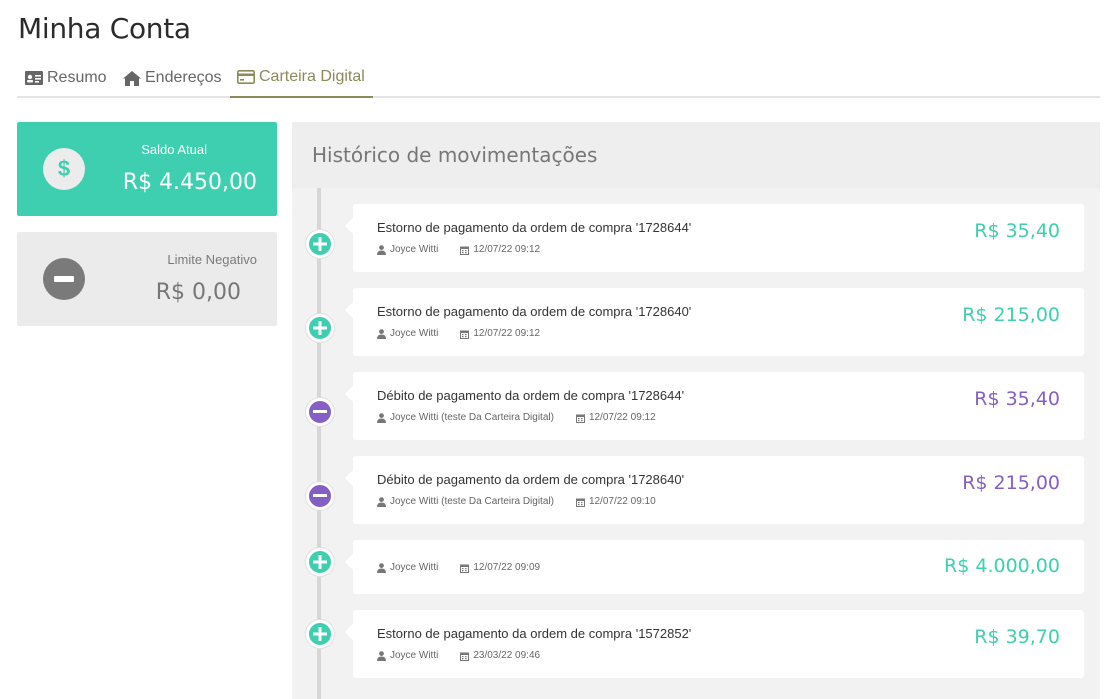 The image size is (1118, 699). I want to click on credit-card-icon, so click(246, 77).